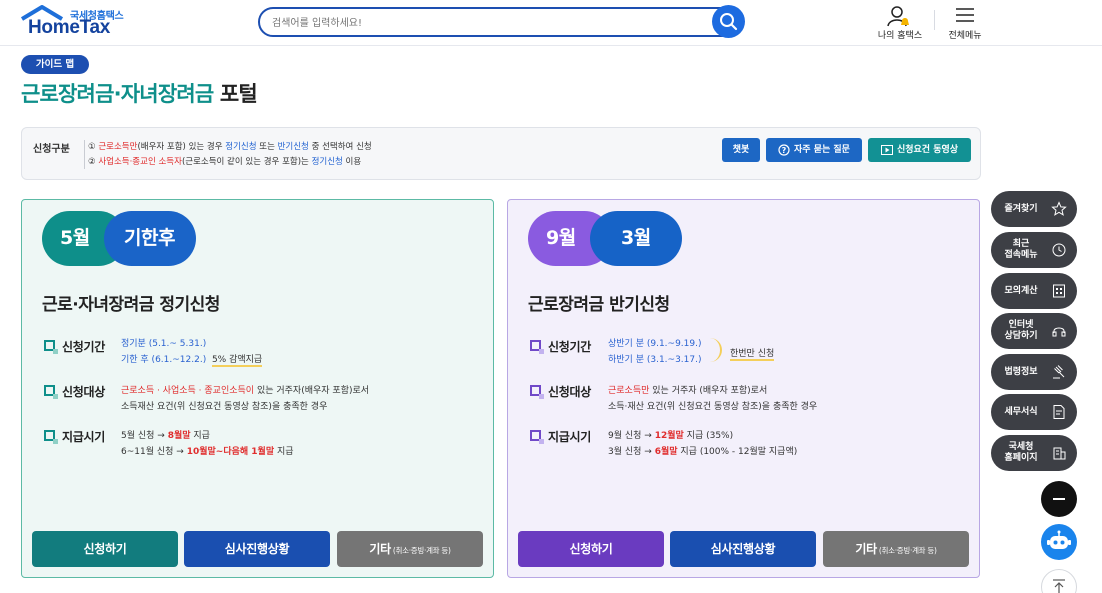  What do you see at coordinates (246, 162) in the screenshot?
I see `line2-text: (근로소득이 같이 있는 경우 포함)는` at bounding box center [246, 162].